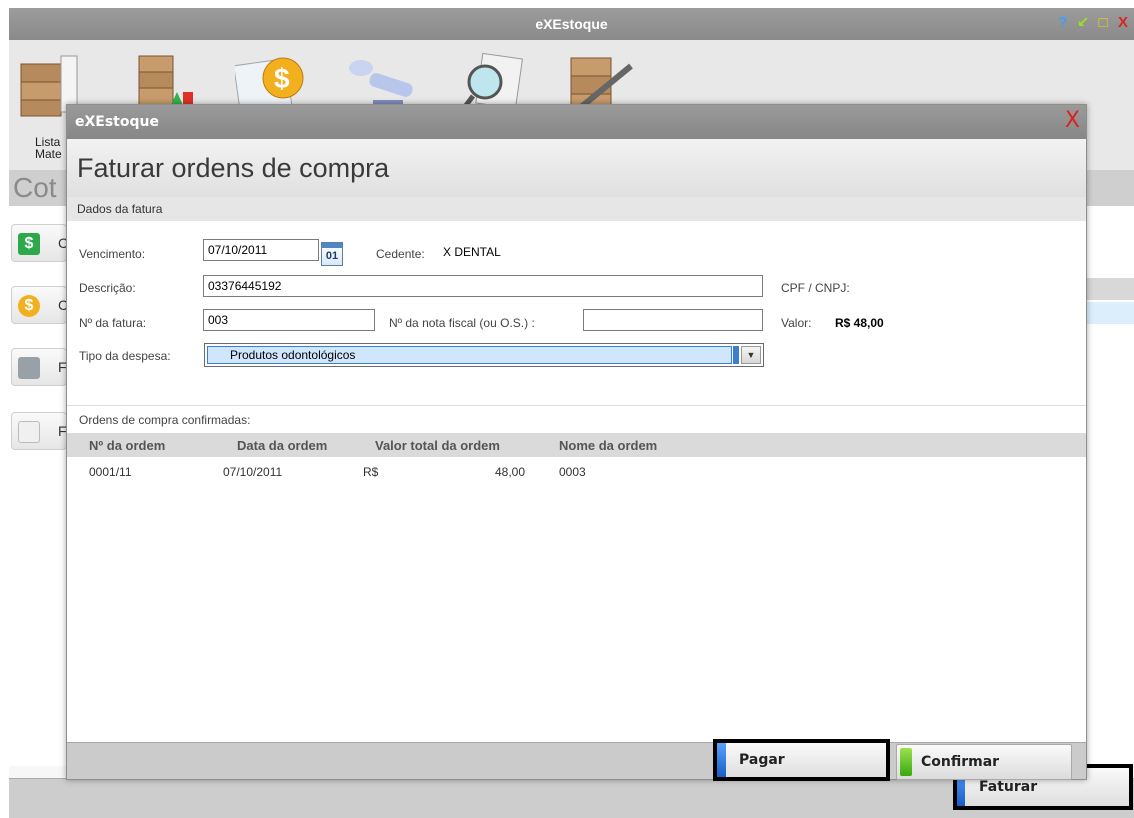 The height and width of the screenshot is (818, 1134). Describe the element at coordinates (113, 323) in the screenshot. I see `fatura-label: Nº da fatura:` at that location.